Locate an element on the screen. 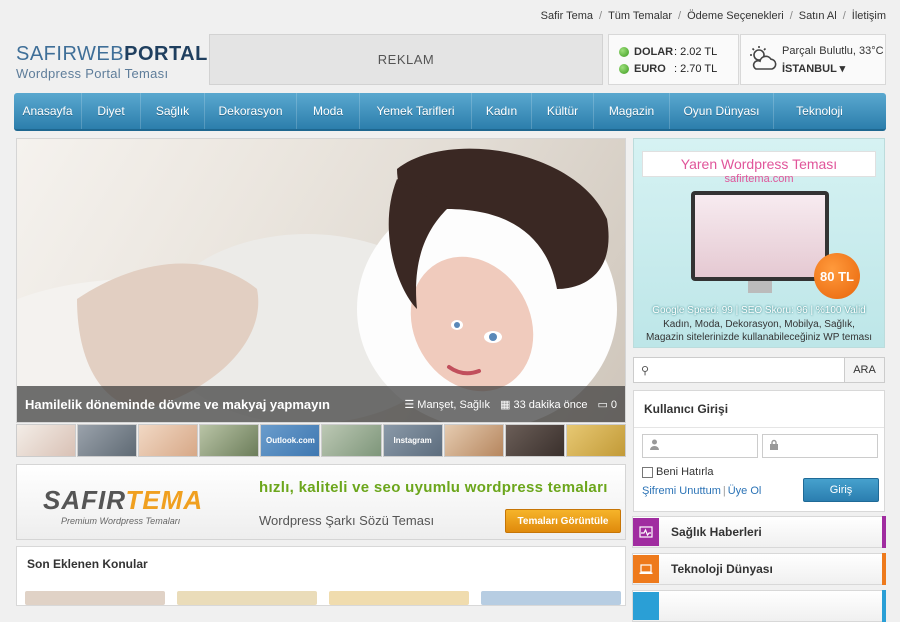 The image size is (900, 622). heartbeat-icon is located at coordinates (646, 532).